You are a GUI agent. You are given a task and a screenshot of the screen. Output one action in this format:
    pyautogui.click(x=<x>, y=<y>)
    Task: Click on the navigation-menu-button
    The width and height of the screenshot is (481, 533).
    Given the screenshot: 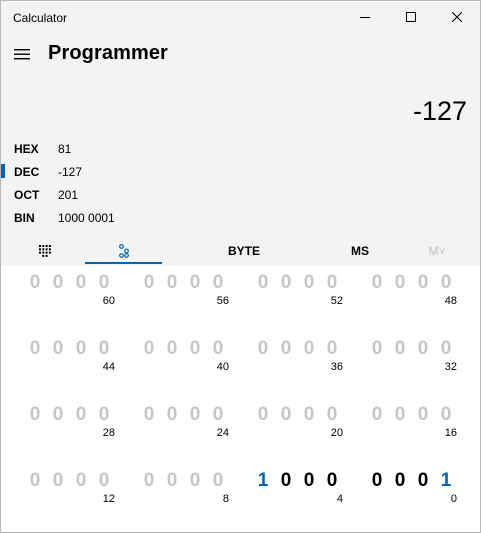 What is the action you would take?
    pyautogui.click(x=22, y=54)
    